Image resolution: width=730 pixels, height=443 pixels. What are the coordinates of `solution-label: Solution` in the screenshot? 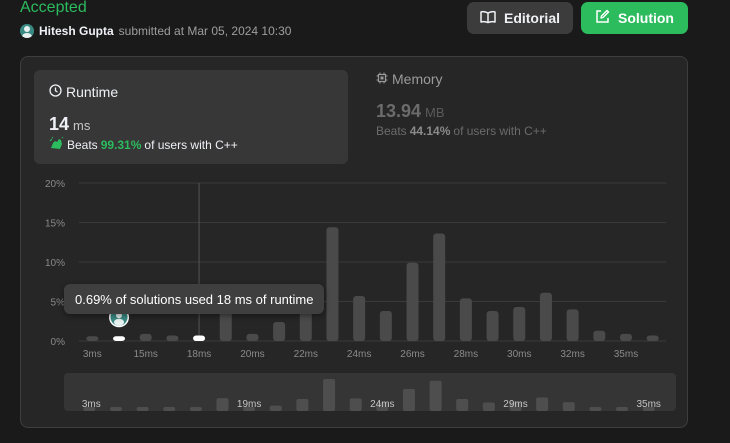 It's located at (646, 18).